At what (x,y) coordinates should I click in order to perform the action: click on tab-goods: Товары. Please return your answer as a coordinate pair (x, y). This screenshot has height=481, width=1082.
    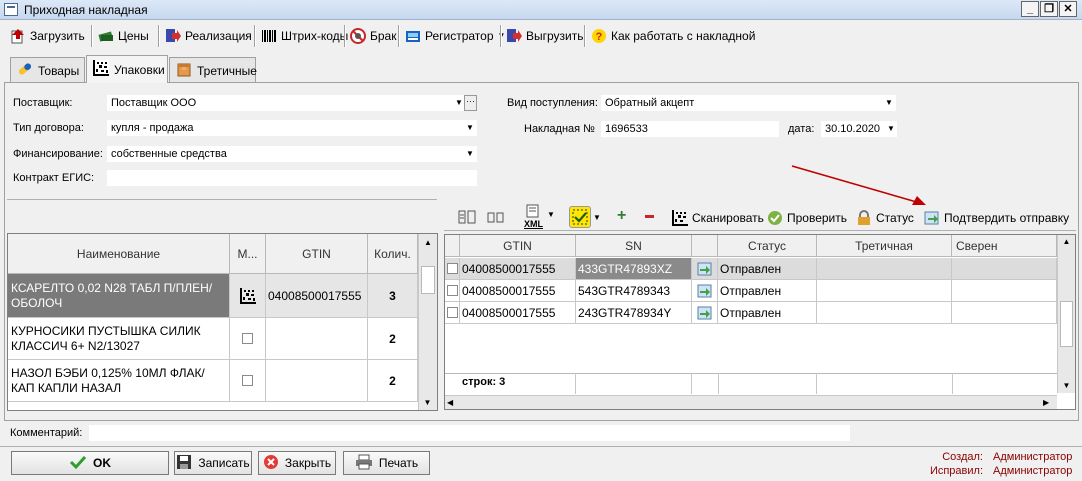
    Looking at the image, I should click on (47, 70).